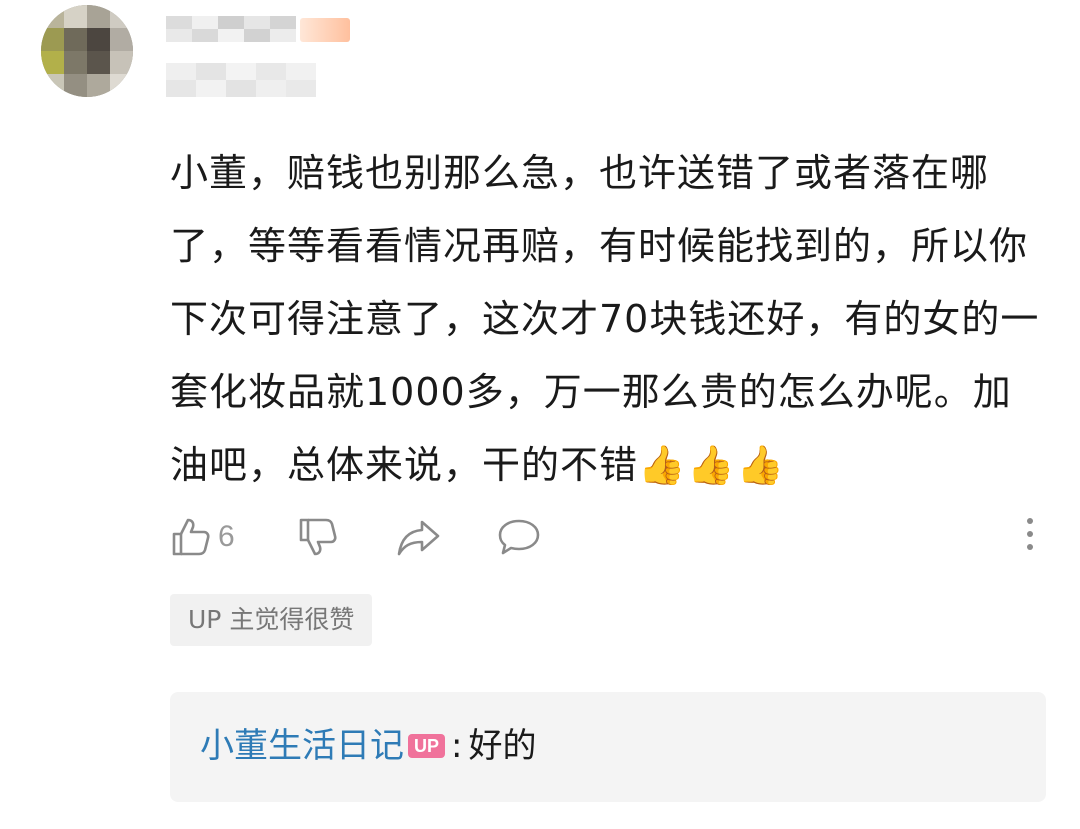  I want to click on reply-box: 小董生活日记 UP : 好的, so click(608, 747).